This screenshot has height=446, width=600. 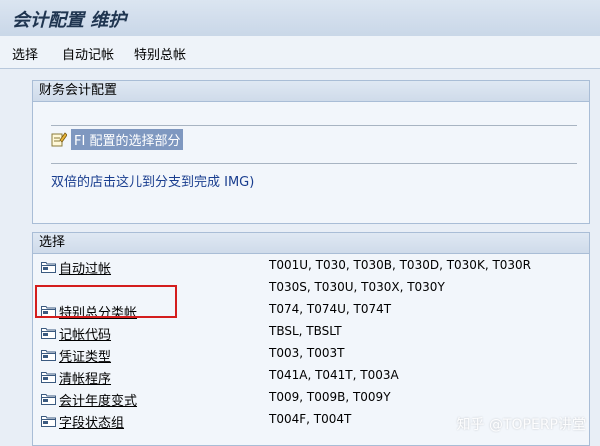 I want to click on selection-row: 凭证类型 T003, T003T, so click(x=311, y=354).